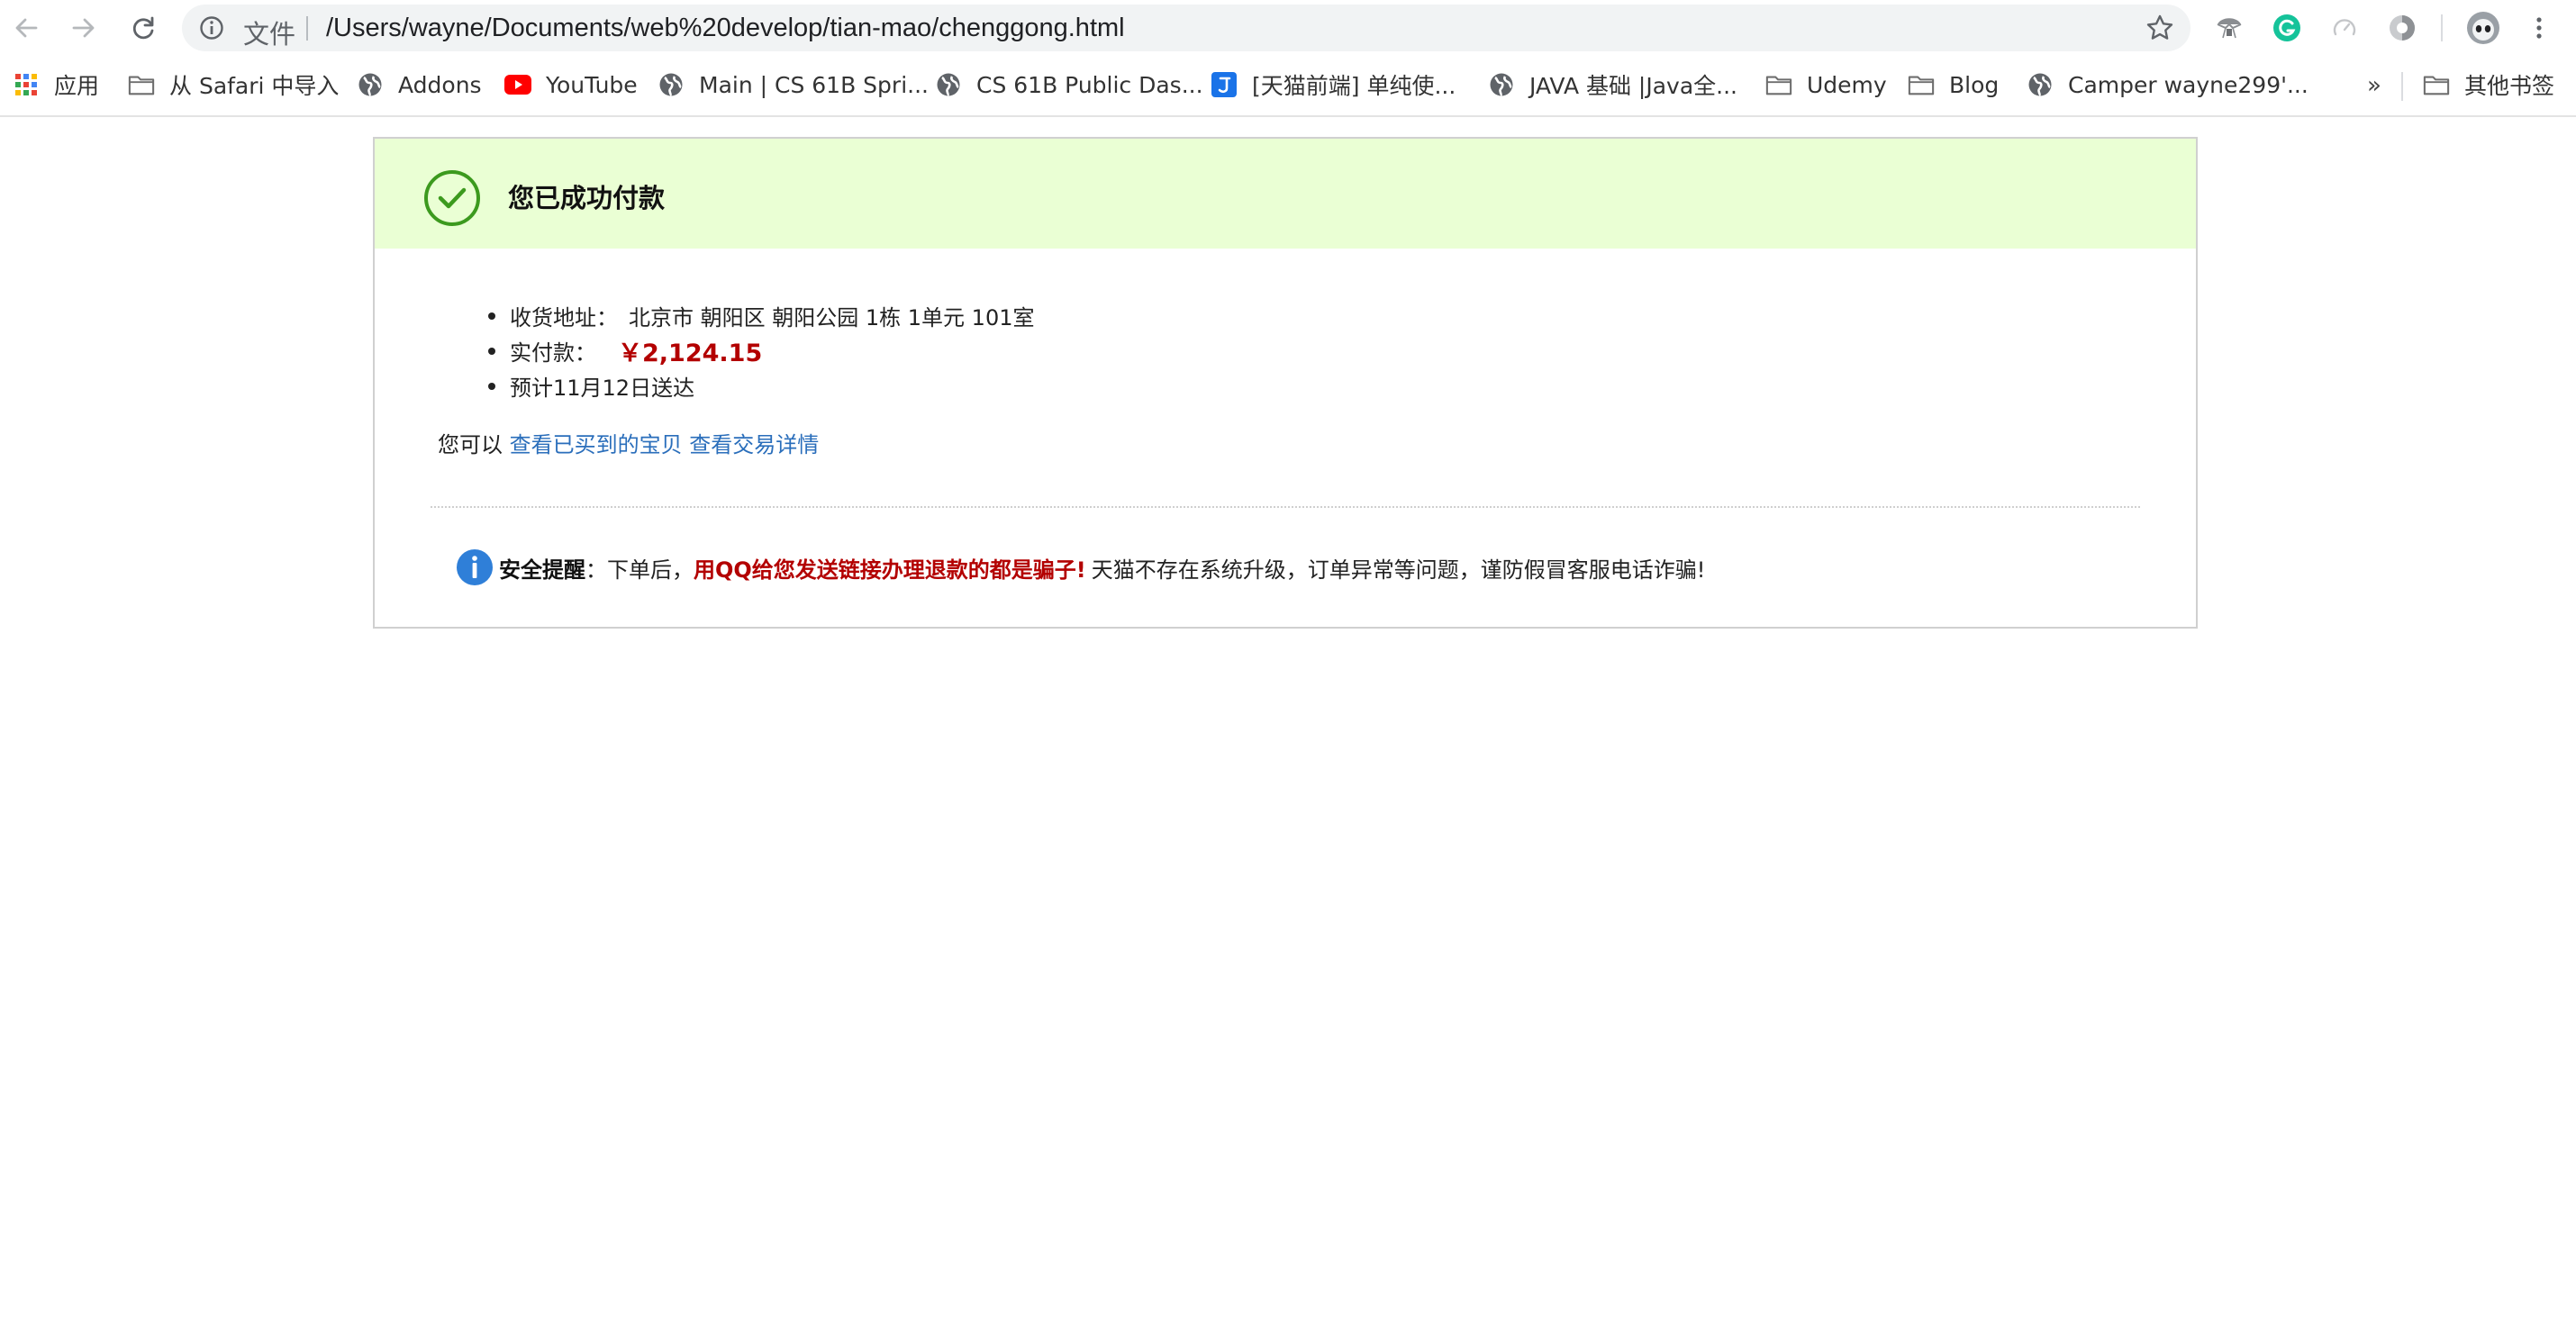 The width and height of the screenshot is (2576, 1322). What do you see at coordinates (77, 86) in the screenshot?
I see `bookmark-label: 应用` at bounding box center [77, 86].